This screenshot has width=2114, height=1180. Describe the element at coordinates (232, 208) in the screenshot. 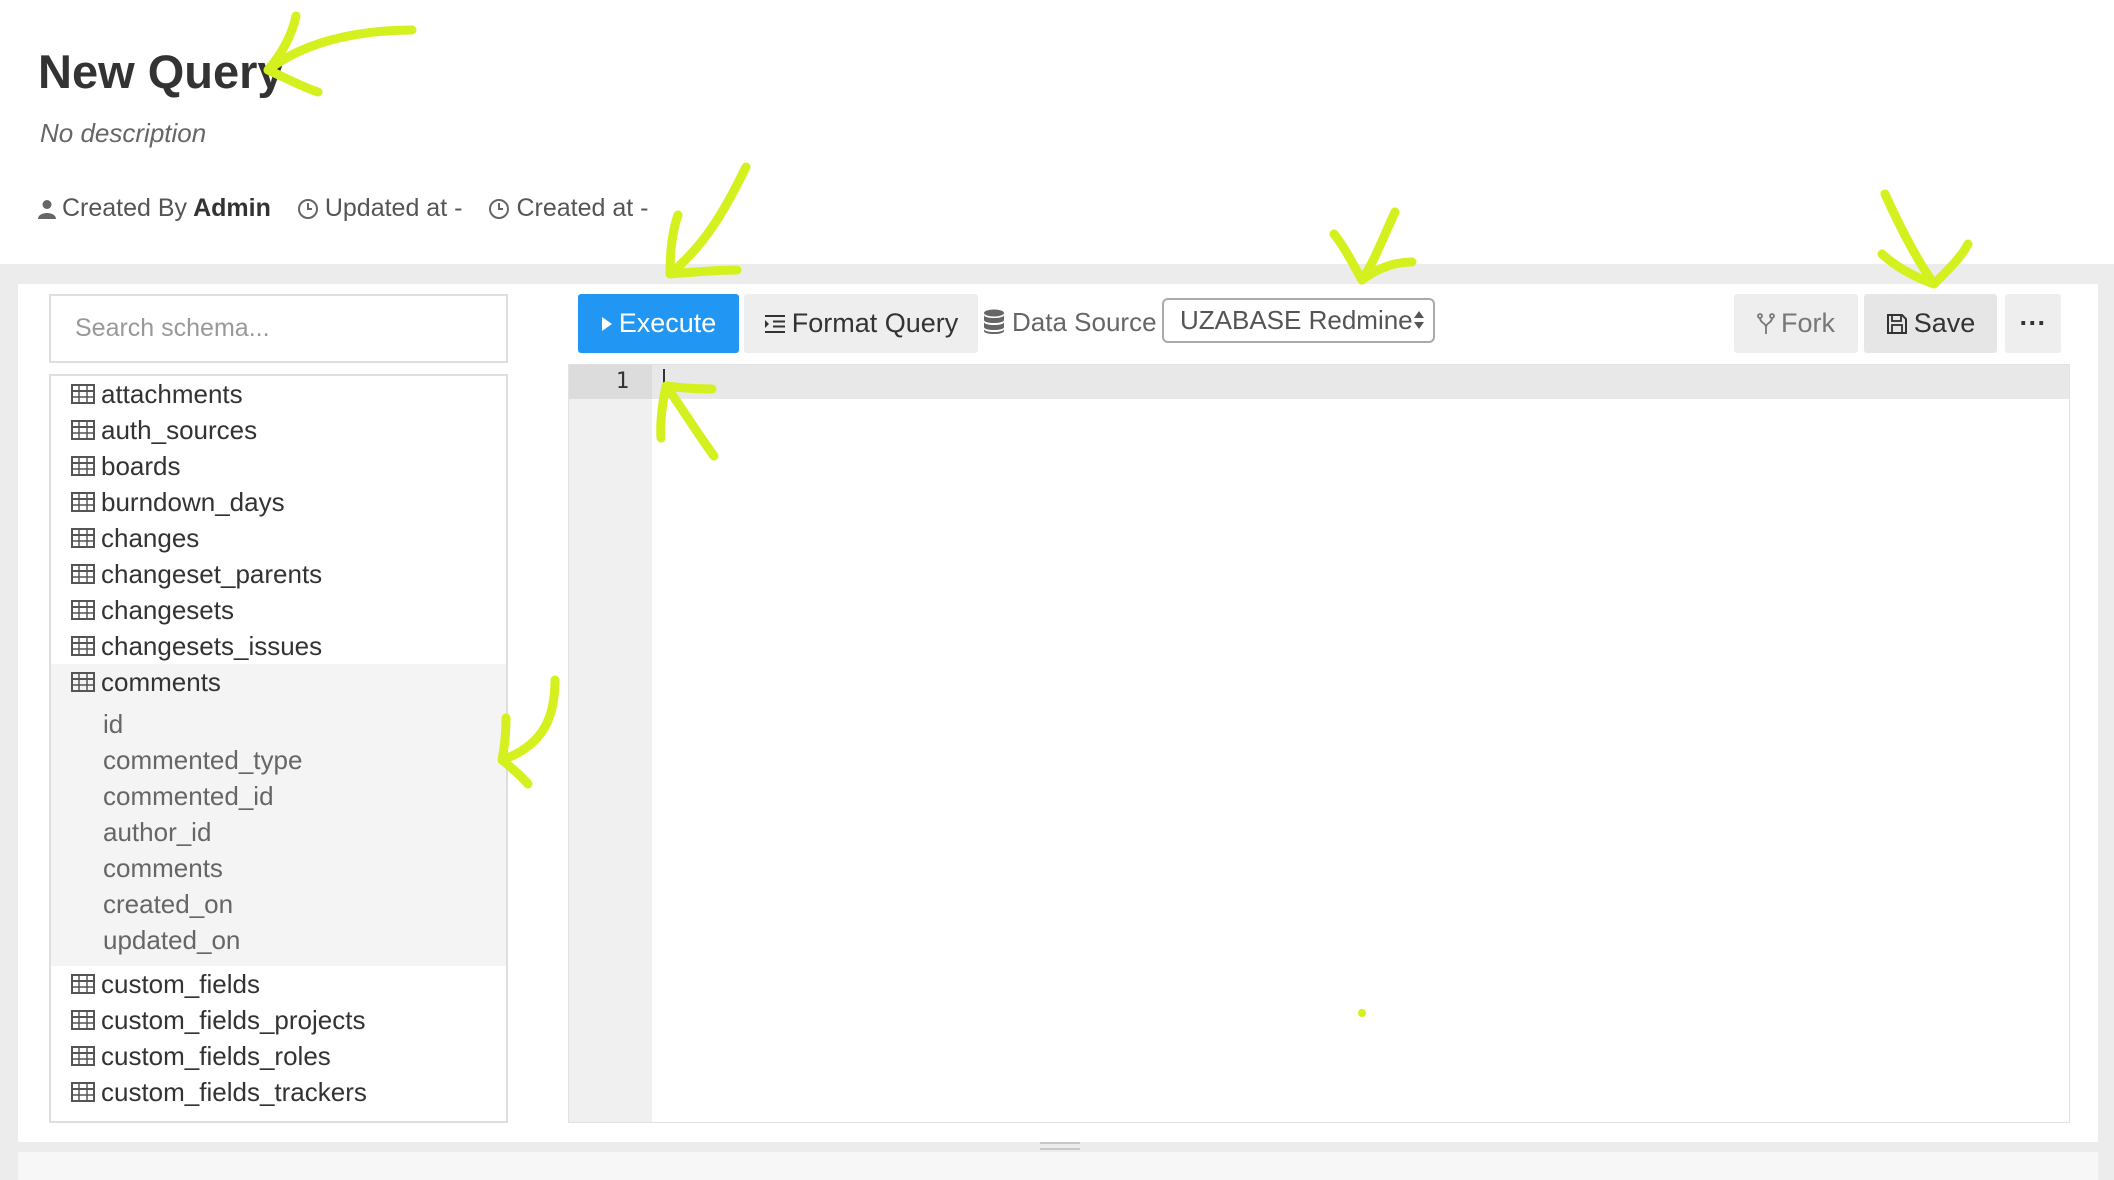

I see `created-by-user: Admin` at that location.